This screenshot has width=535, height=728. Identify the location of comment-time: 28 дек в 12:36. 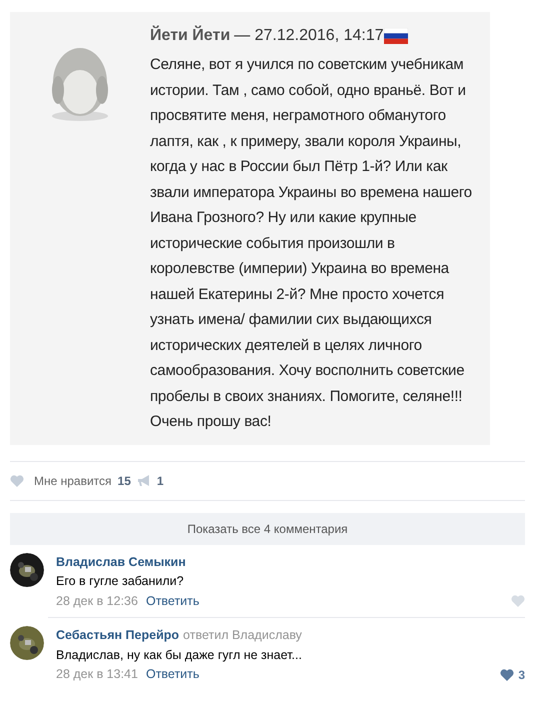
(97, 601).